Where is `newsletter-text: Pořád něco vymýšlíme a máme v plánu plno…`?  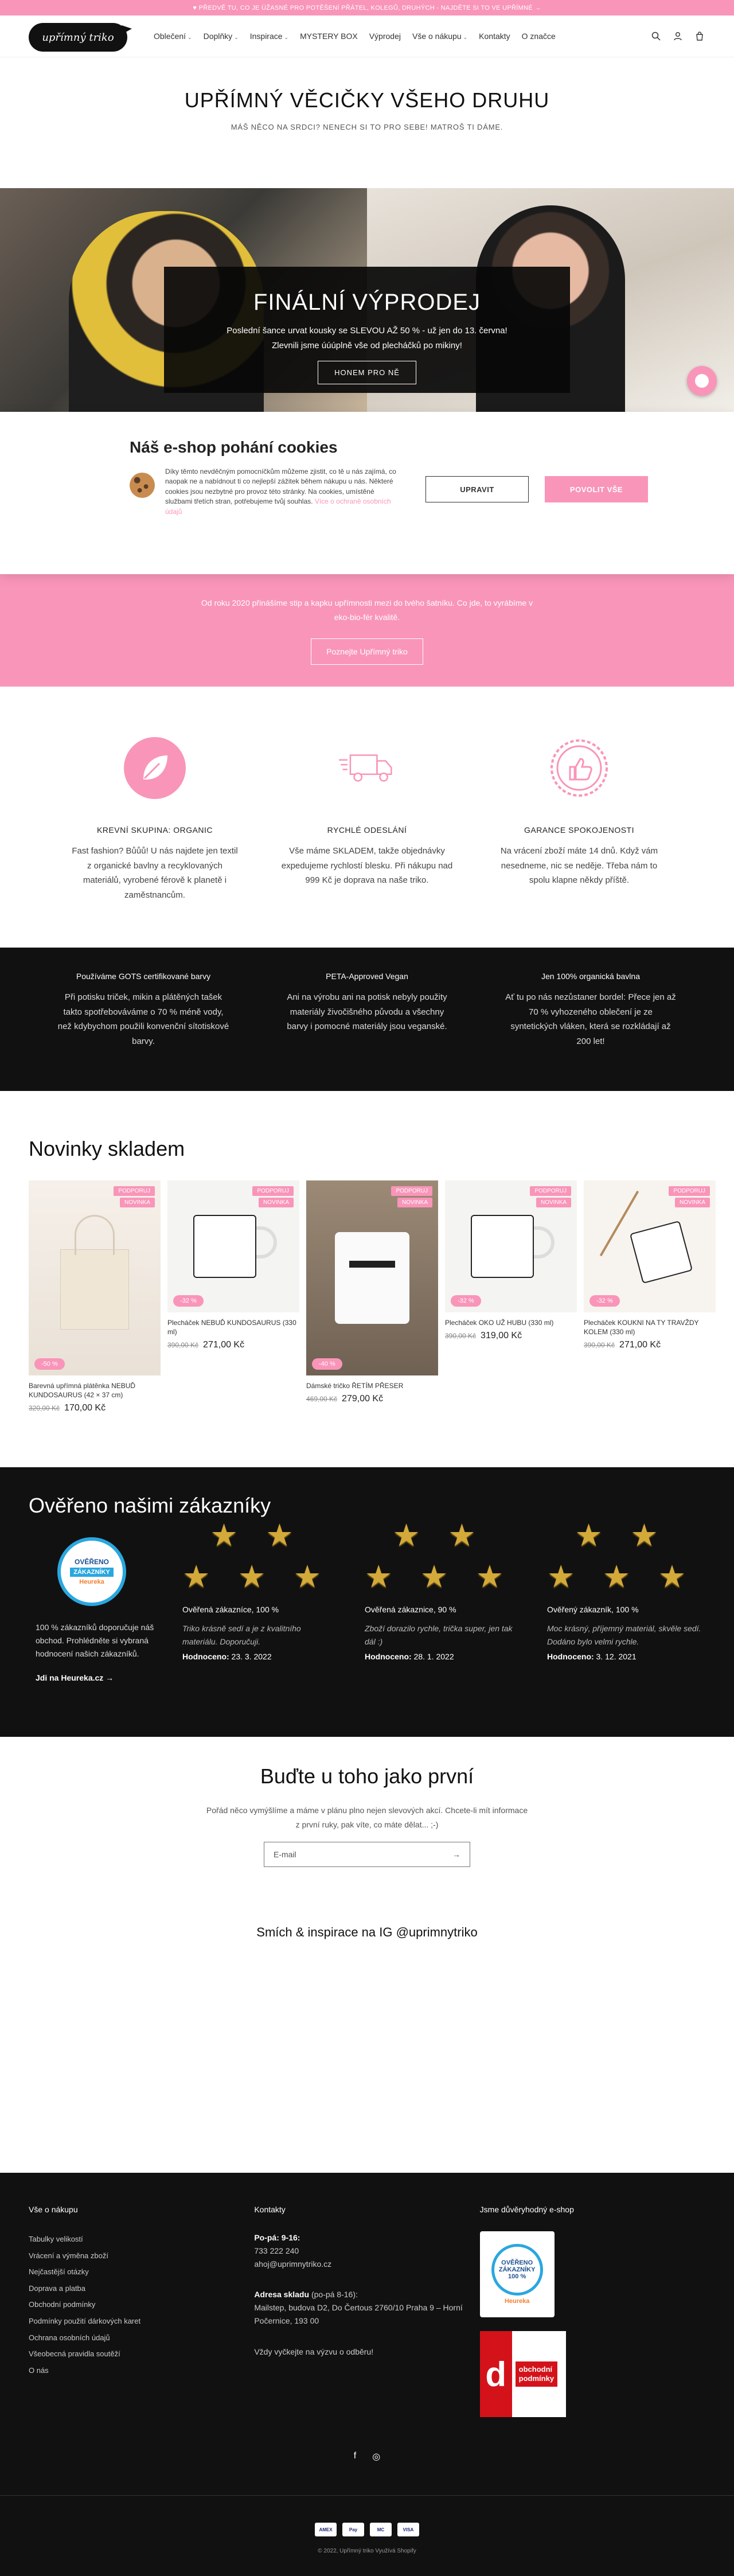
newsletter-text: Pořád něco vymýšlíme a máme v plánu plno… is located at coordinates (367, 1810).